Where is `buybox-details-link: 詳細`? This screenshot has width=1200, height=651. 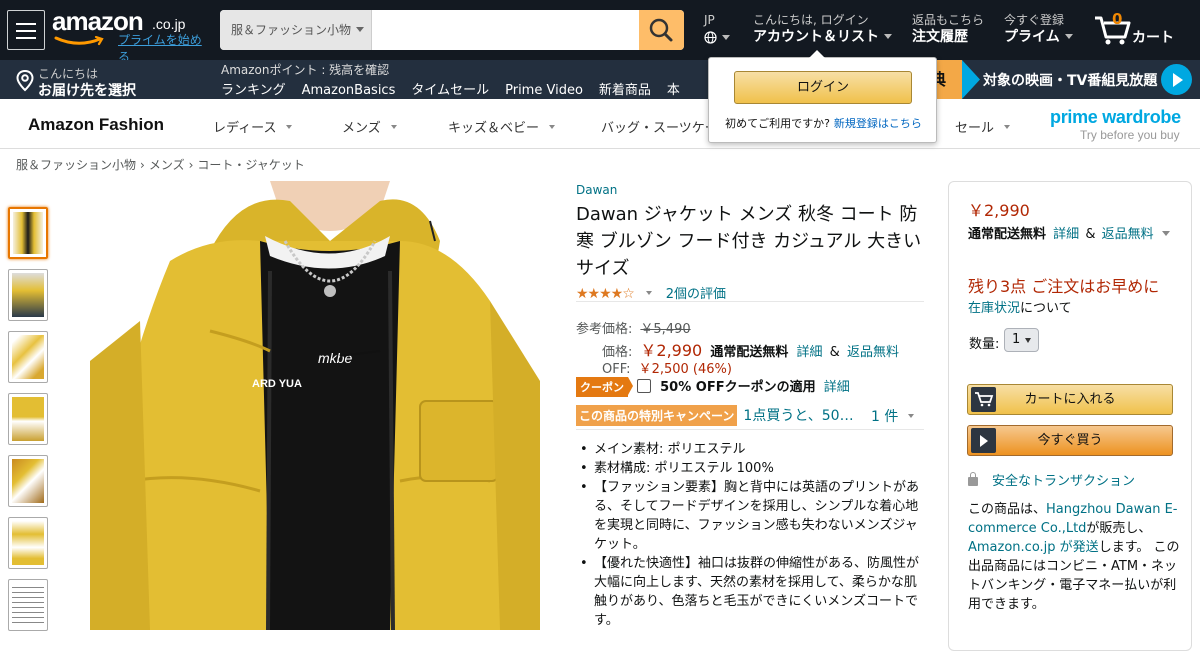 buybox-details-link: 詳細 is located at coordinates (1066, 234).